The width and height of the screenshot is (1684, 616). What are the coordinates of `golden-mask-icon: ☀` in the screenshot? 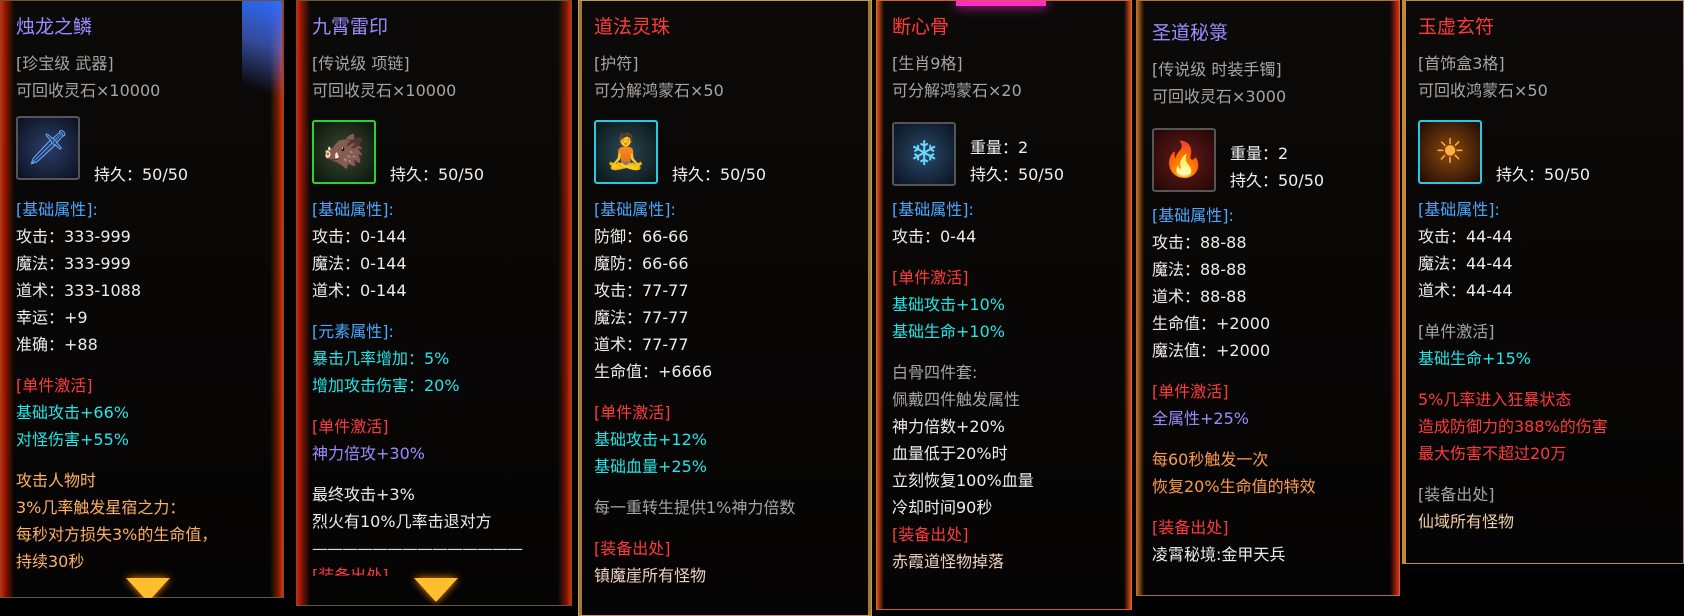 It's located at (1450, 152).